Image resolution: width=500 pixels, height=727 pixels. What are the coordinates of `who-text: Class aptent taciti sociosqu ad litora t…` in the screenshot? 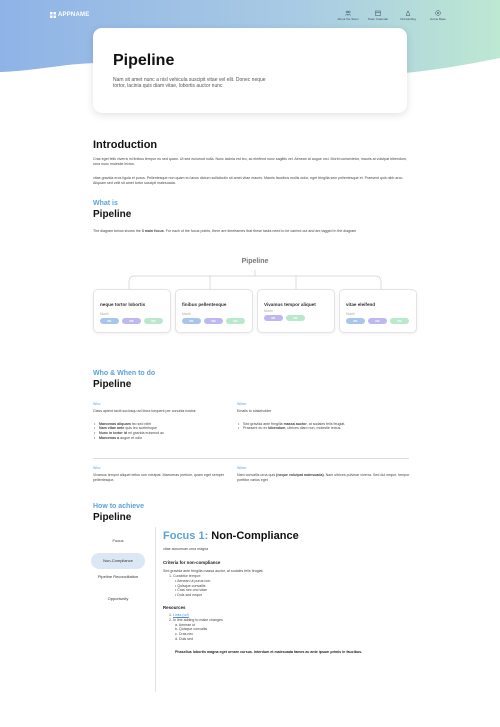 It's located at (145, 411).